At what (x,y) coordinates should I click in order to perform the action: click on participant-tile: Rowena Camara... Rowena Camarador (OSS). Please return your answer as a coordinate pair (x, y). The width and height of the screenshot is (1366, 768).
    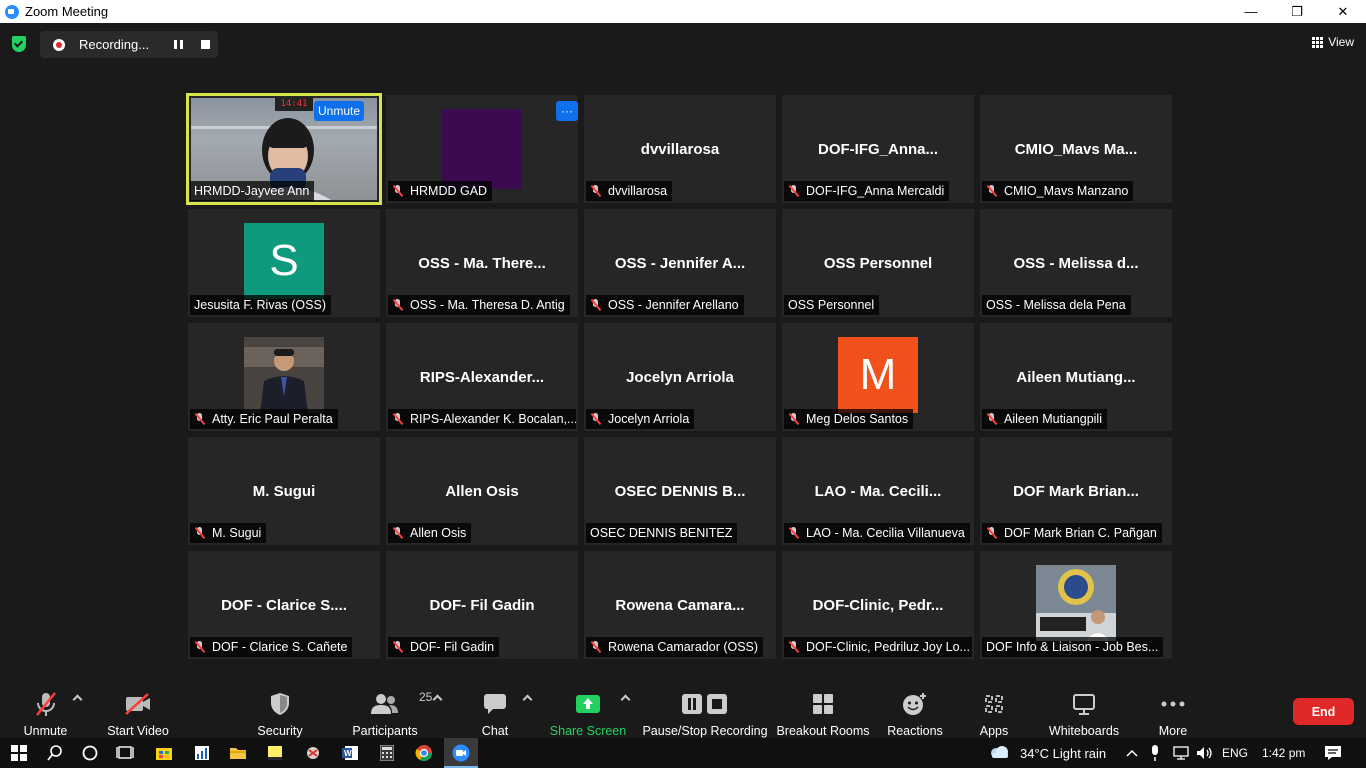
    Looking at the image, I should click on (680, 605).